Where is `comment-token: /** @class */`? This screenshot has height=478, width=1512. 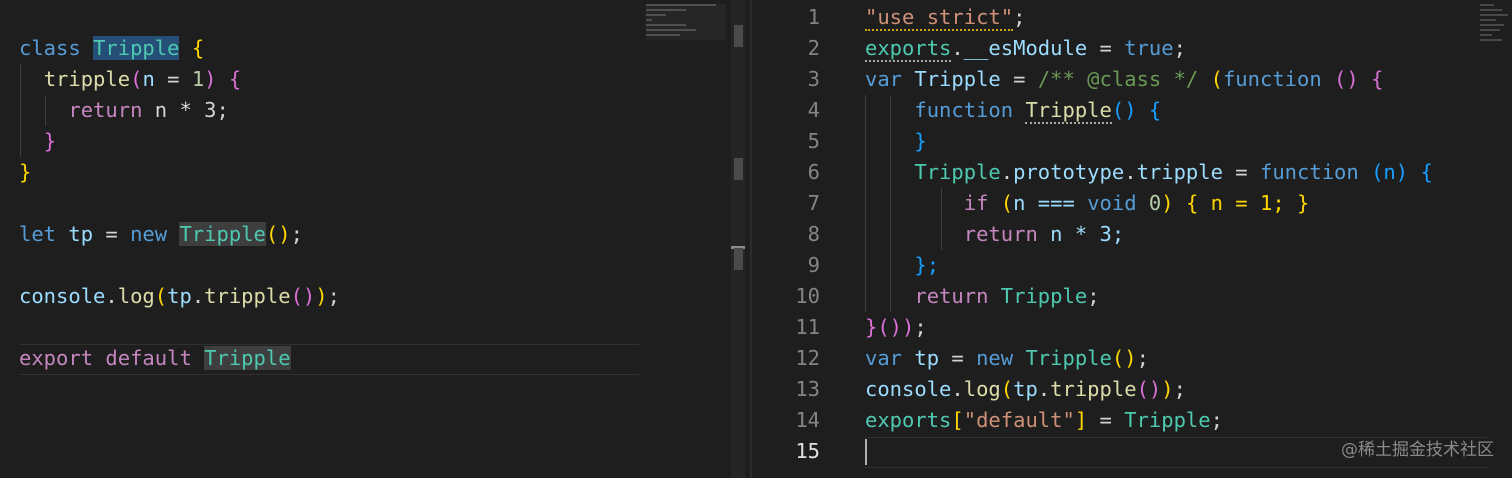 comment-token: /** @class */ is located at coordinates (1118, 79).